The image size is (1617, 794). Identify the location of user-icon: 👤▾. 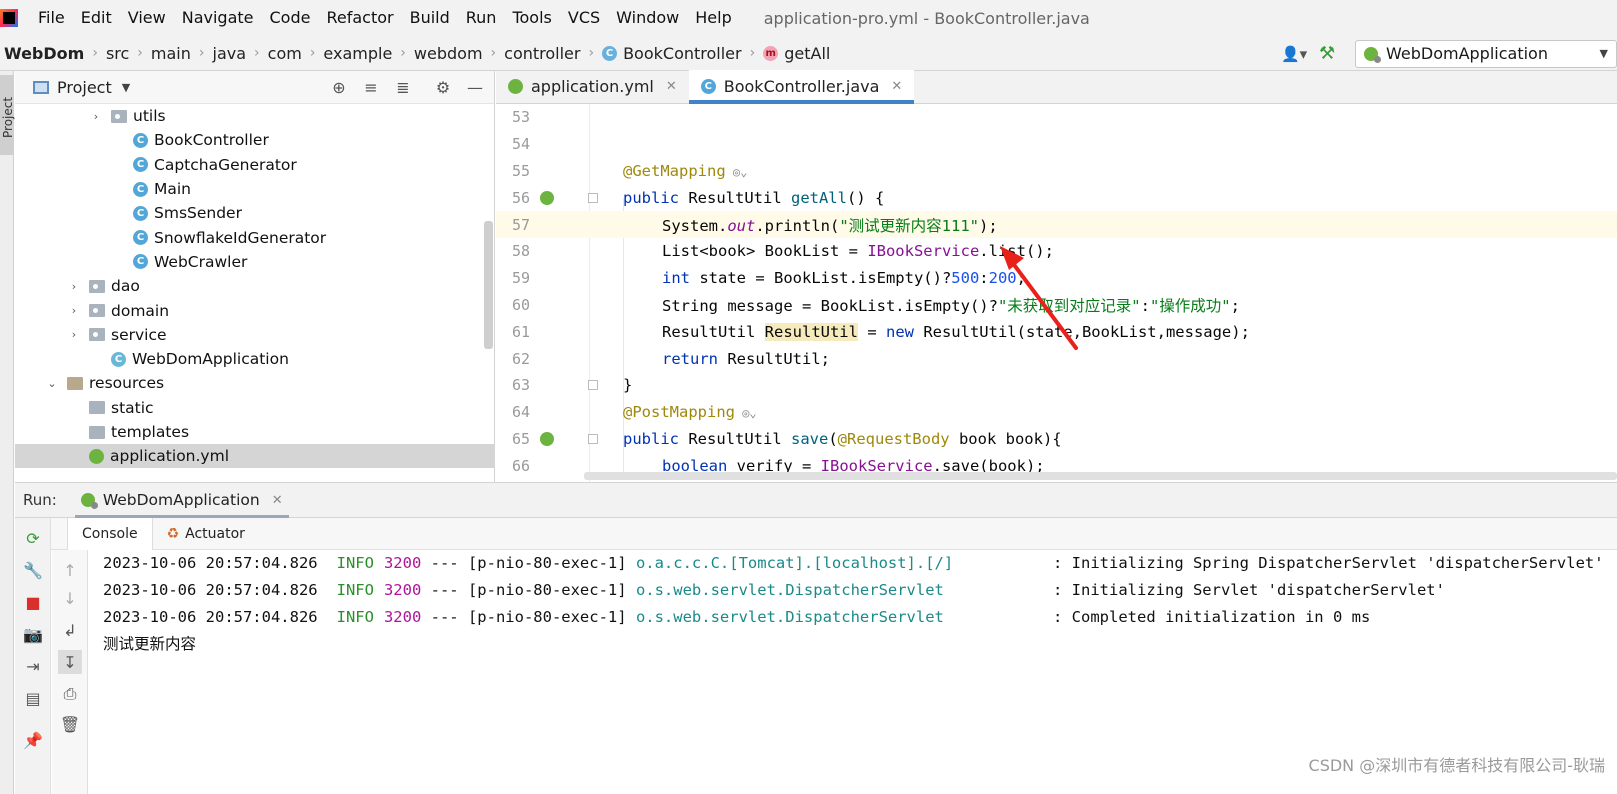
(1296, 54).